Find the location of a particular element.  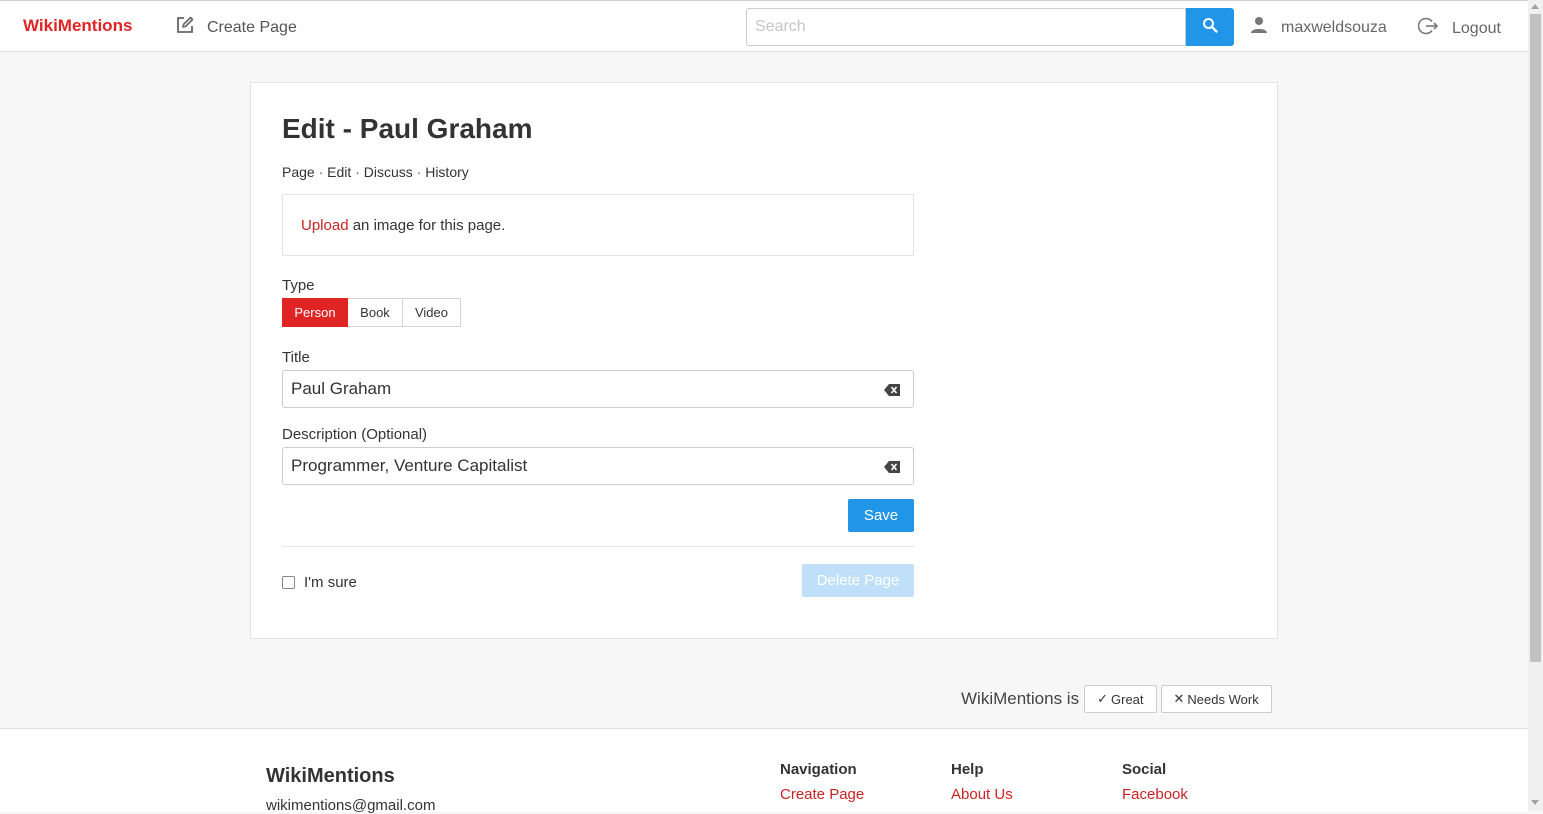

type-video-button: Video is located at coordinates (432, 312).